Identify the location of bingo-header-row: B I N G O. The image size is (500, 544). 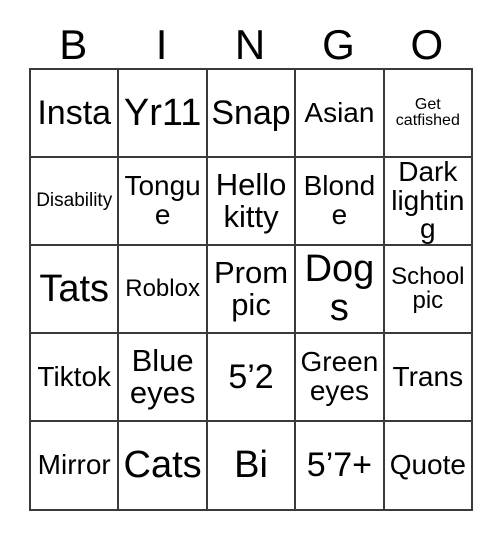
(250, 39).